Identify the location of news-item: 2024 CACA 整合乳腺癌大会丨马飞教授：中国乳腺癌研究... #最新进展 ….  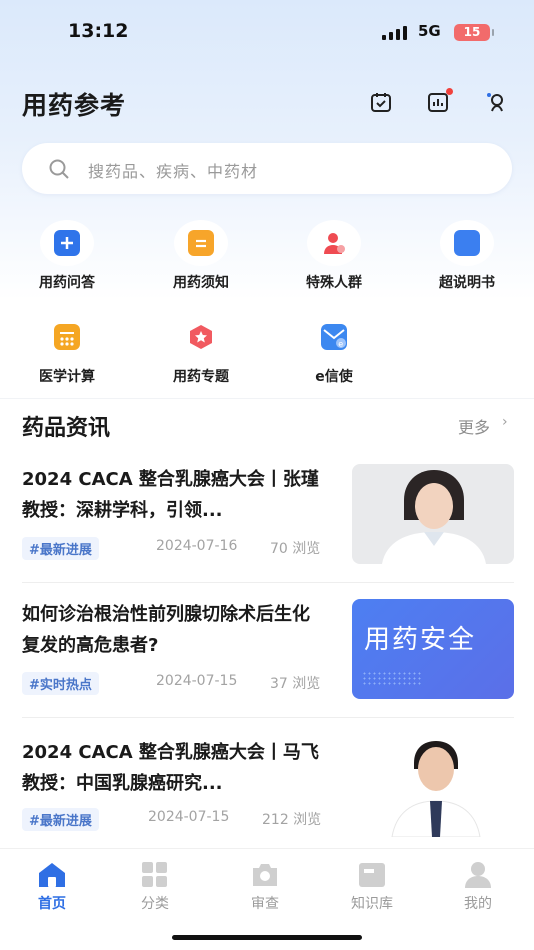
(268, 796).